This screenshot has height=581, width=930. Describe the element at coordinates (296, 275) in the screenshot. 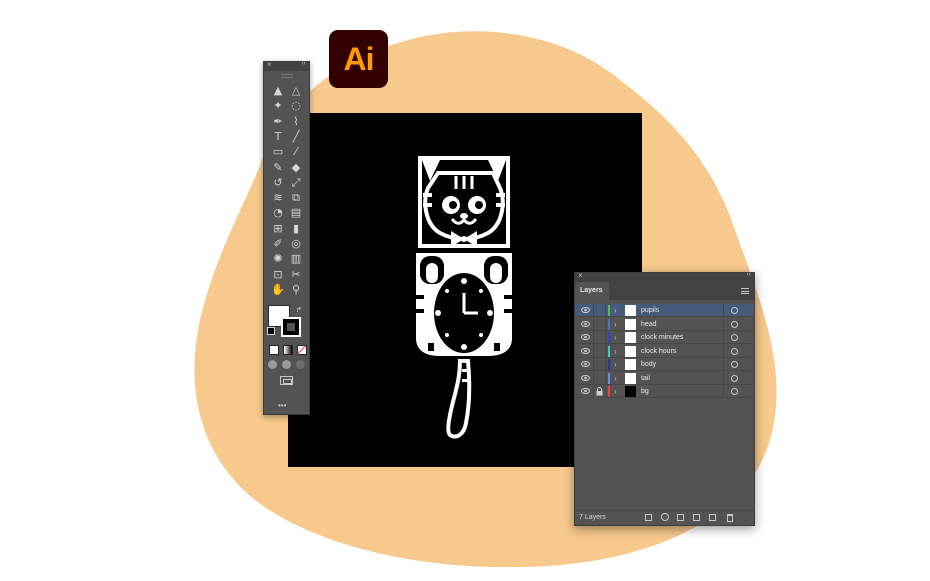

I see `slice-icon: ✂` at that location.